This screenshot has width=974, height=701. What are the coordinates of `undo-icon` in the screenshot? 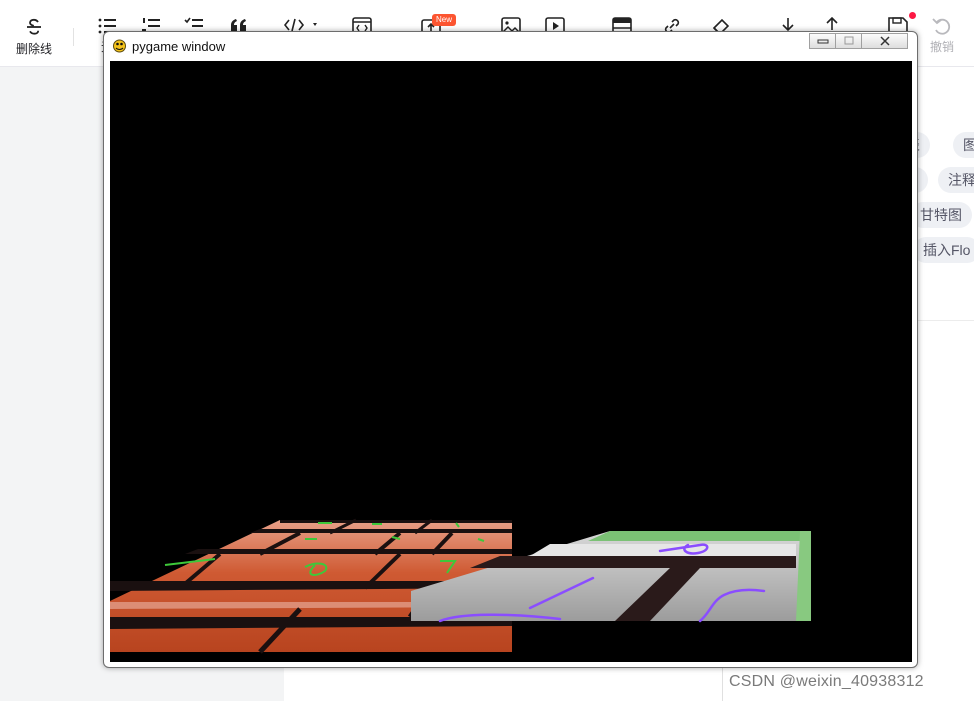 It's located at (941, 26).